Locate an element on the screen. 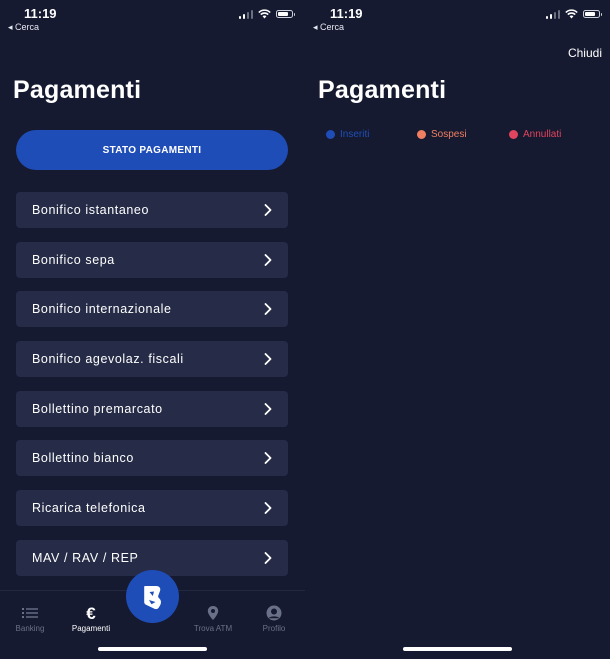 The width and height of the screenshot is (610, 659). menu-item-bonifico-internazionale: Bonifico internazionale is located at coordinates (152, 309).